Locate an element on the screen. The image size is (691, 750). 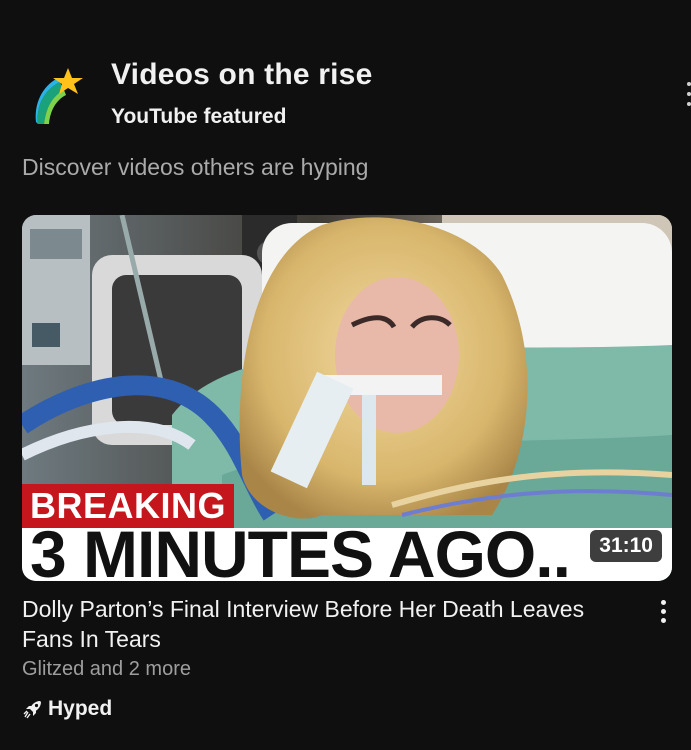
shelf-overflow-icon is located at coordinates (689, 97).